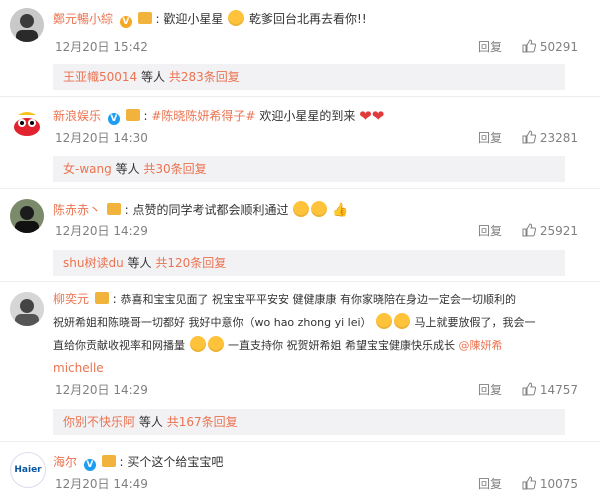 The width and height of the screenshot is (600, 500). What do you see at coordinates (307, 116) in the screenshot?
I see `comment-text: 欢迎小星星的到来` at bounding box center [307, 116].